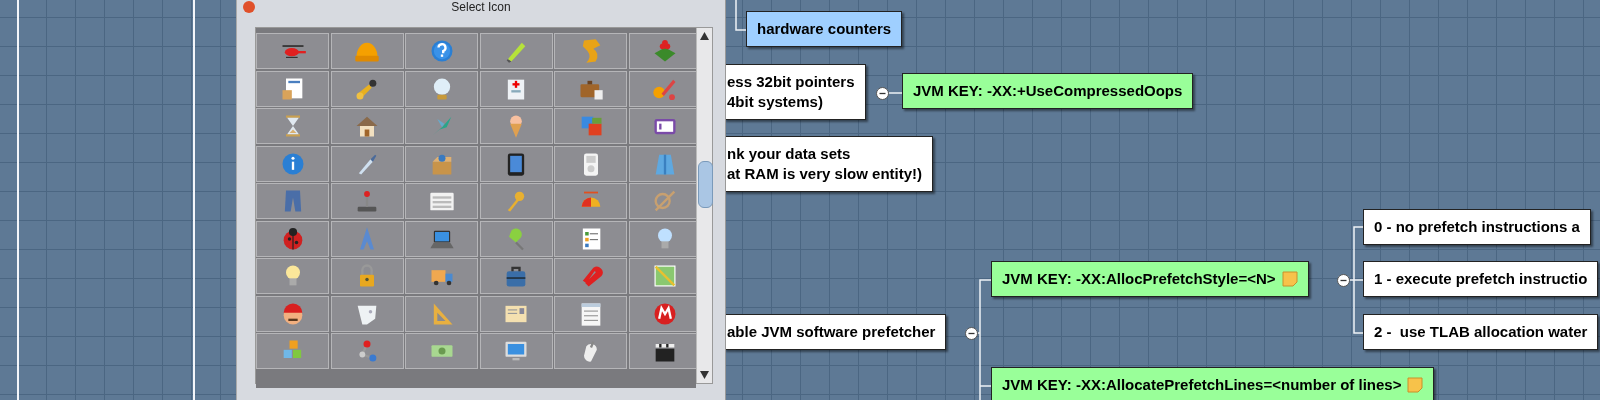 The width and height of the screenshot is (1600, 400). I want to click on node-text: JVM KEY: -XX:+UseCompressedOops, so click(1048, 91).